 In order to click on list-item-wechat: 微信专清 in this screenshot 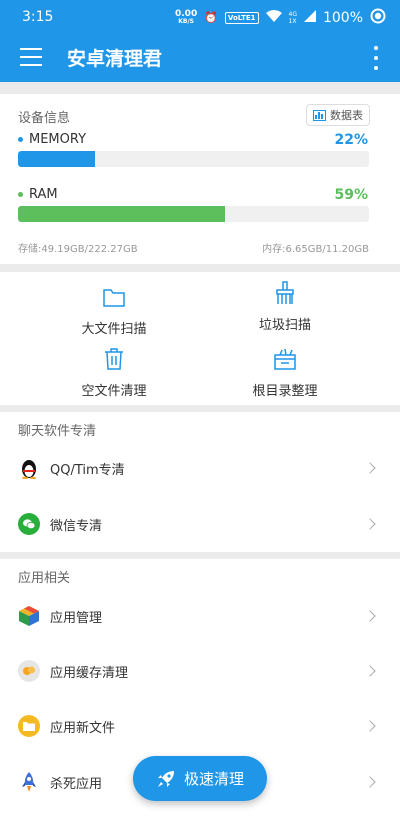, I will do `click(200, 524)`.